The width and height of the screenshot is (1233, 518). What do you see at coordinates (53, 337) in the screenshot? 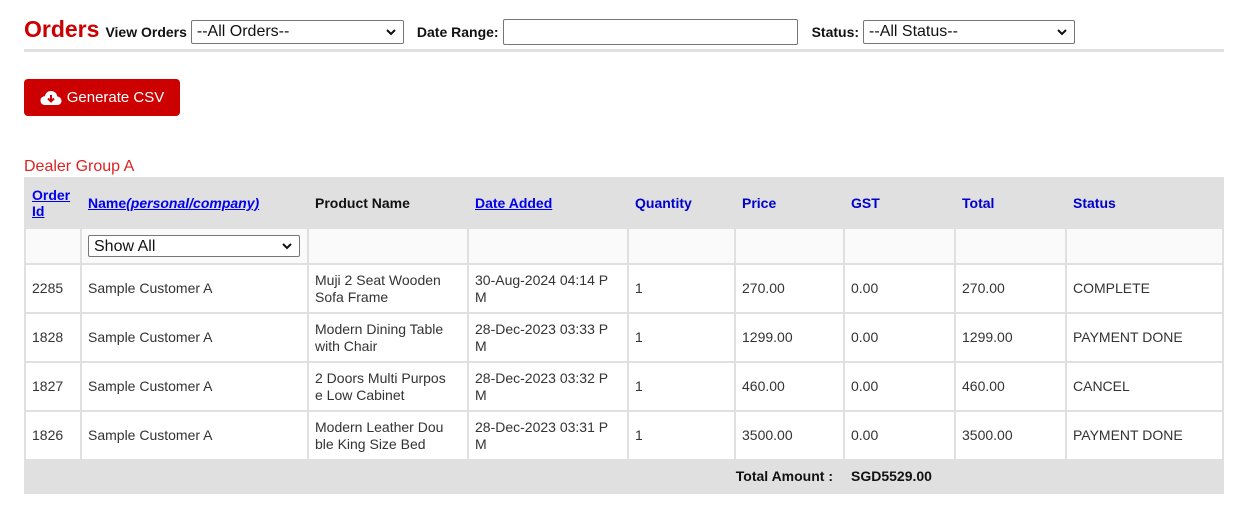
I see `cell-order-id: 1828` at bounding box center [53, 337].